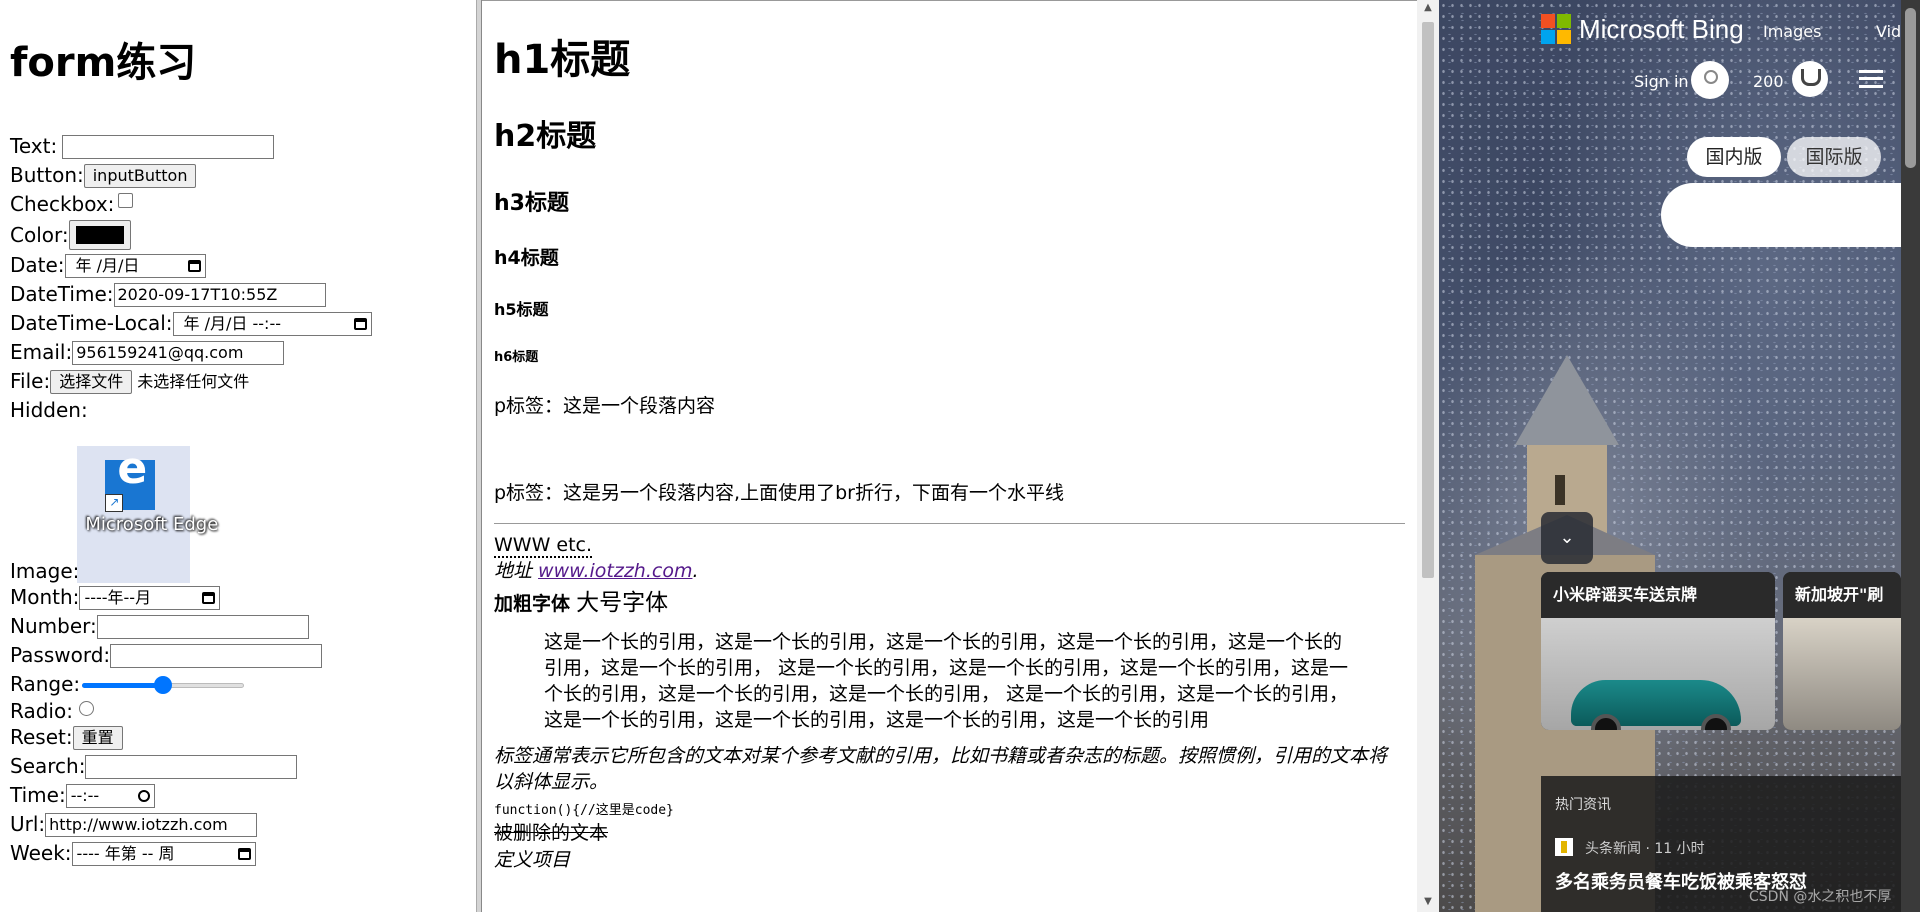 The width and height of the screenshot is (1920, 912). Describe the element at coordinates (1810, 79) in the screenshot. I see `rewards-trophy-icon` at that location.